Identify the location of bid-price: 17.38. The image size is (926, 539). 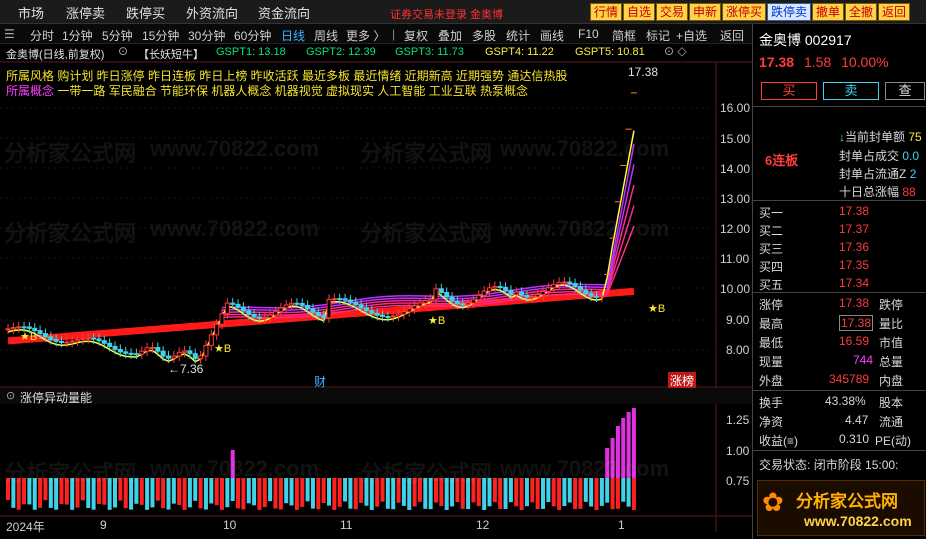
(854, 211).